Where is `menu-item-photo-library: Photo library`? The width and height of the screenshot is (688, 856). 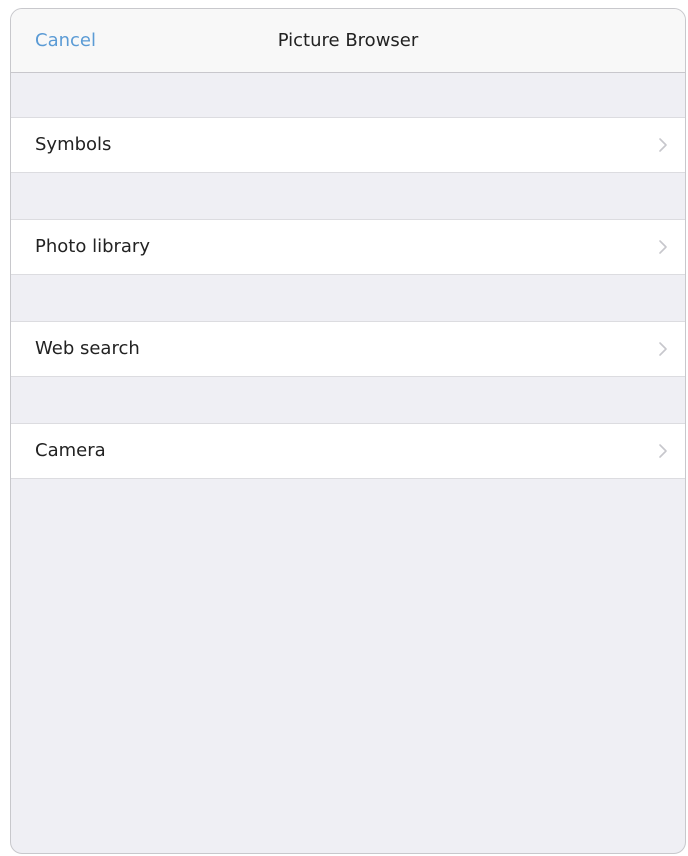 menu-item-photo-library: Photo library is located at coordinates (348, 247).